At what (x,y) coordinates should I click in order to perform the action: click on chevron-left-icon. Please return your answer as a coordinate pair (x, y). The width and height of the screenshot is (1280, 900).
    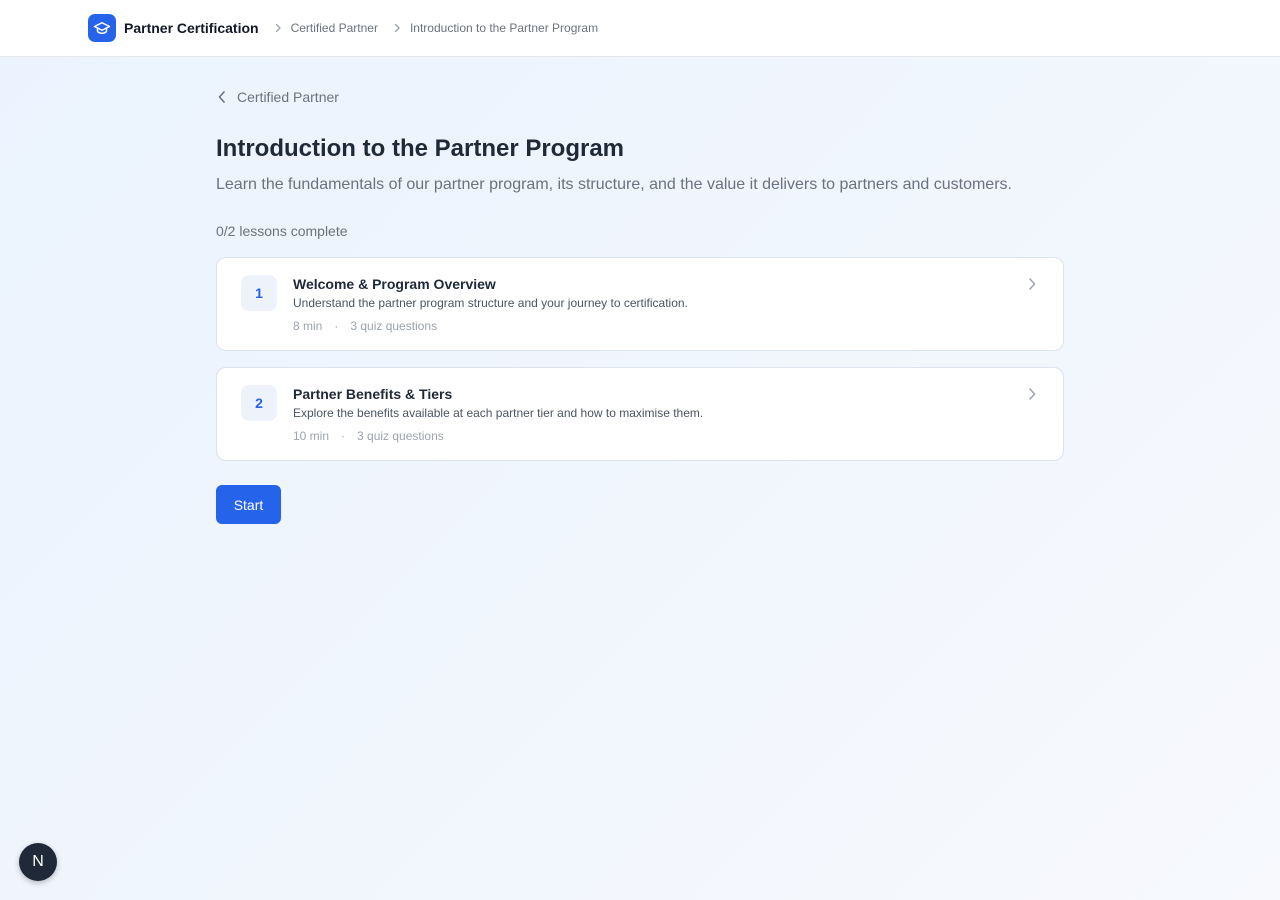
    Looking at the image, I should click on (221, 97).